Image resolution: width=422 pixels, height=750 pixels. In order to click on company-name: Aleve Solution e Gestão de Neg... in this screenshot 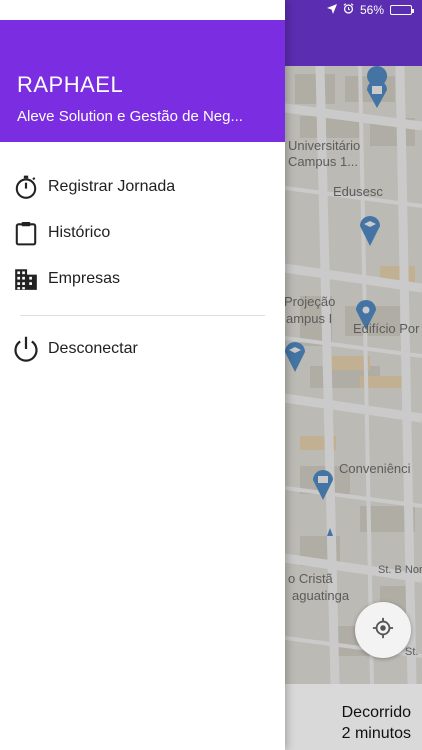, I will do `click(130, 116)`.